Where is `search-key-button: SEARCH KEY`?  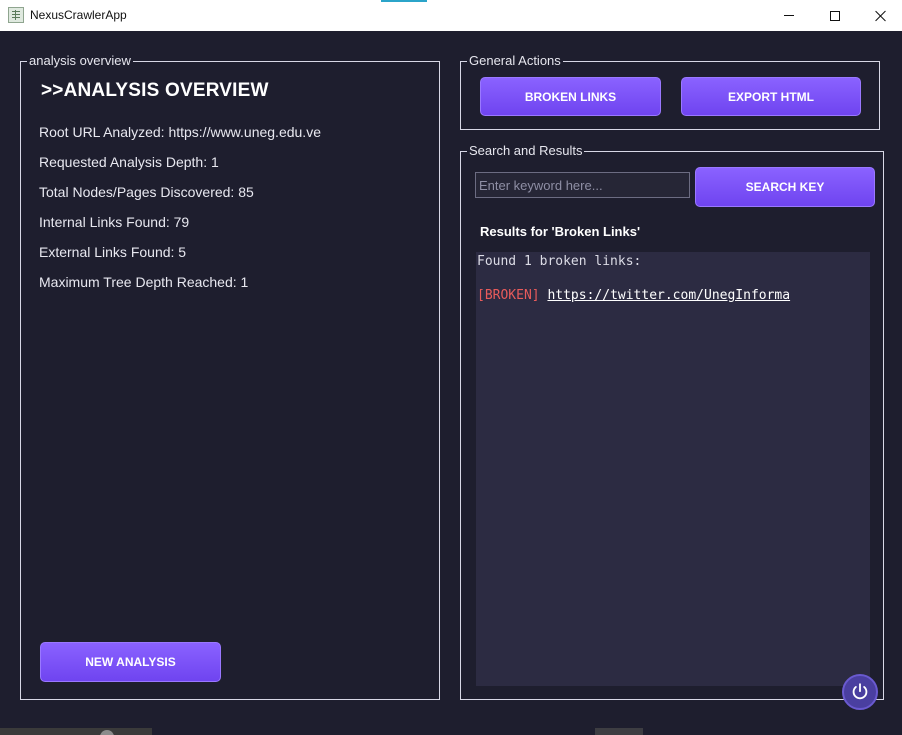 search-key-button: SEARCH KEY is located at coordinates (785, 187).